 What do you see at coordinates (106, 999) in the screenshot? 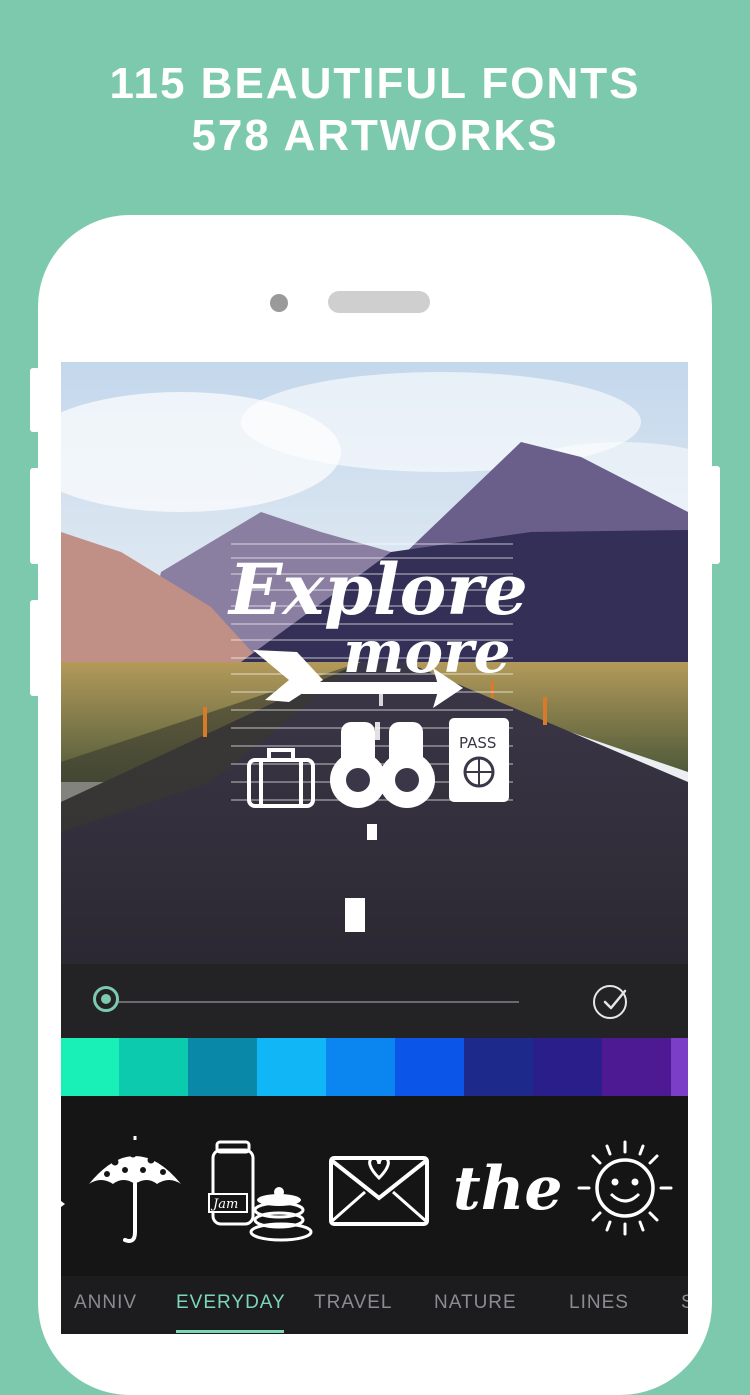
I see `size-slider-knob` at bounding box center [106, 999].